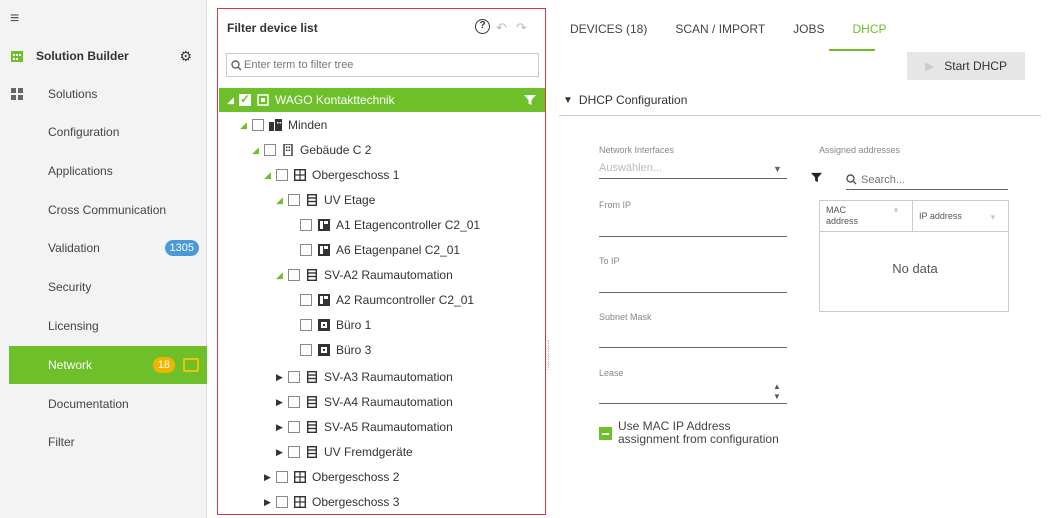 This screenshot has width=1052, height=518. Describe the element at coordinates (185, 56) in the screenshot. I see `gear-icon: ⚙` at that location.